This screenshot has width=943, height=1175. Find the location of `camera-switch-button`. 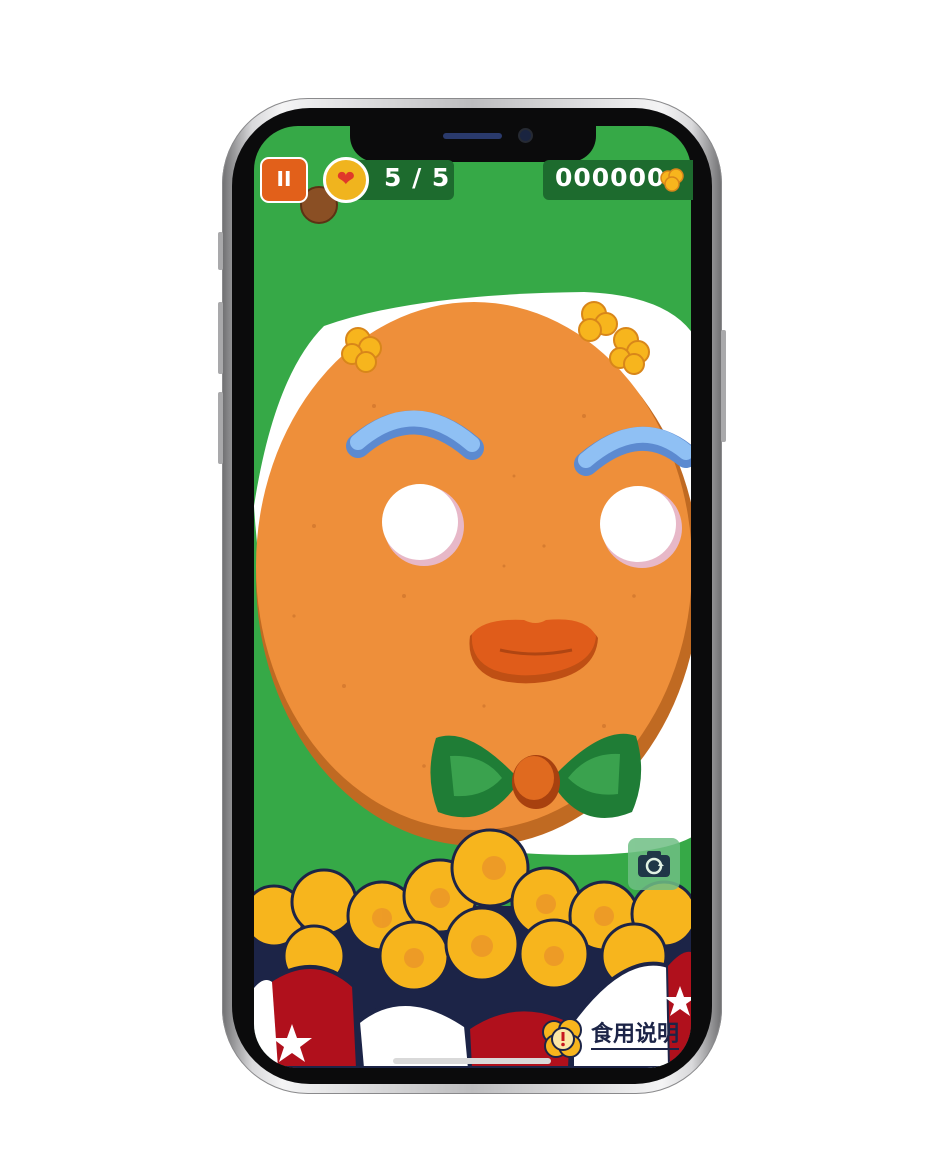

camera-switch-button is located at coordinates (654, 864).